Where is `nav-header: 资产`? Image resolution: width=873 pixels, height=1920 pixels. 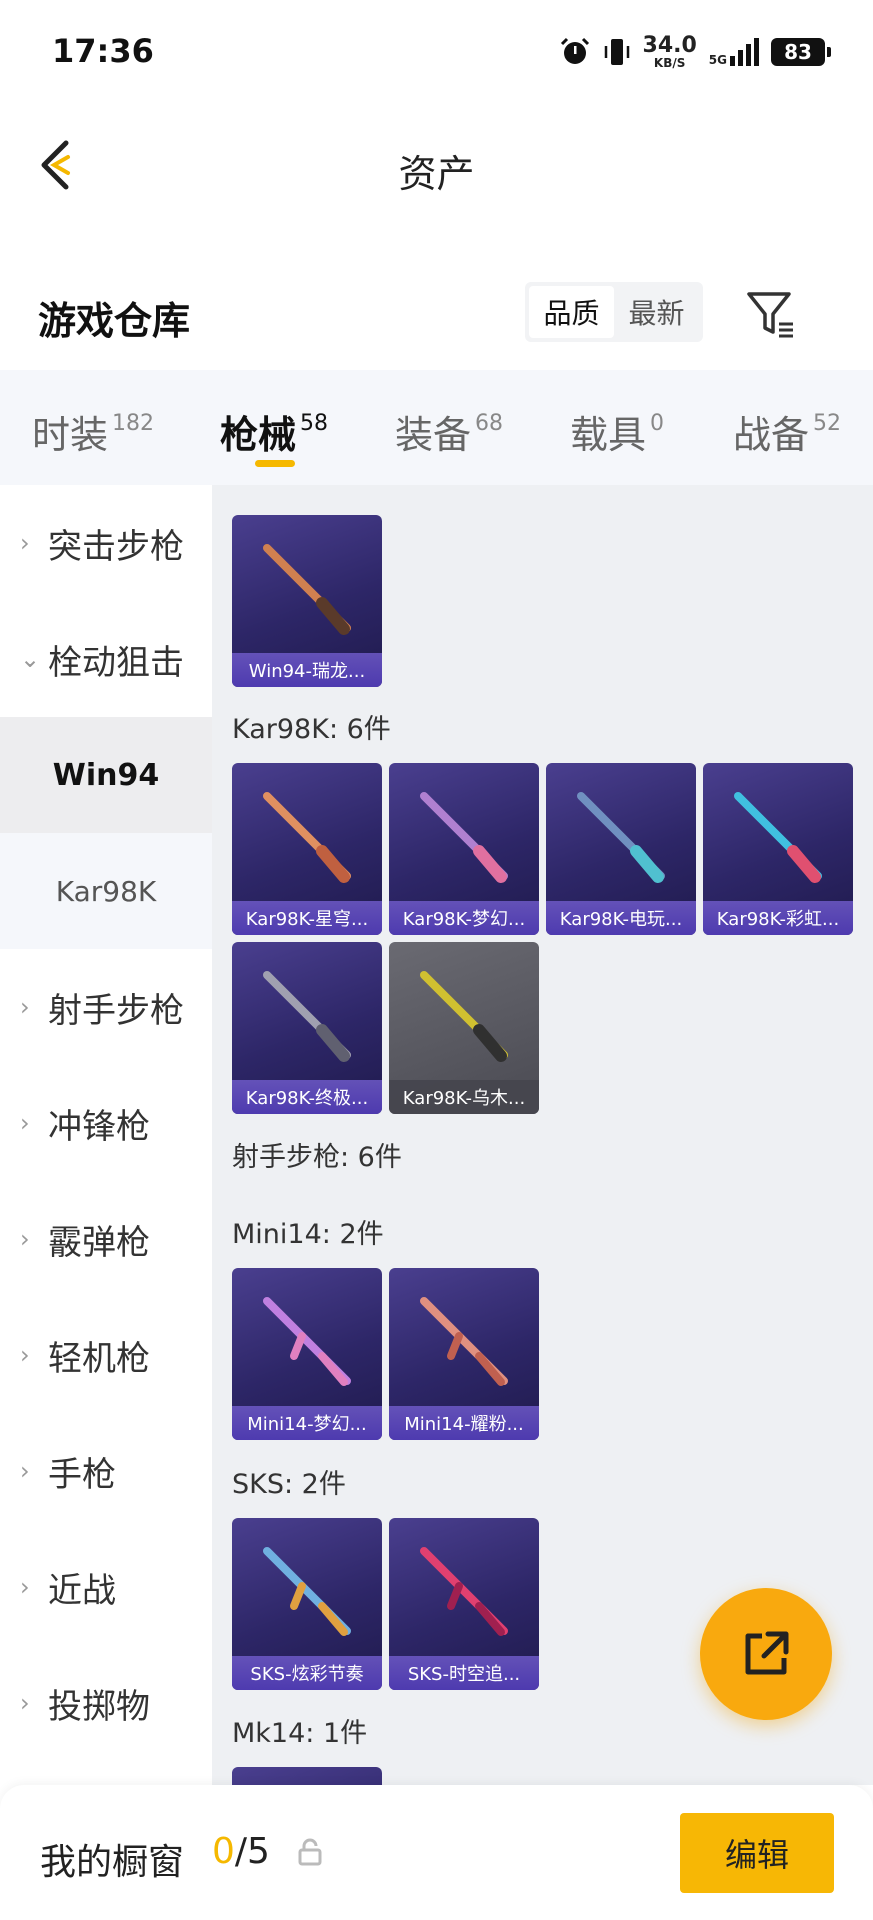 nav-header: 资产 is located at coordinates (436, 165).